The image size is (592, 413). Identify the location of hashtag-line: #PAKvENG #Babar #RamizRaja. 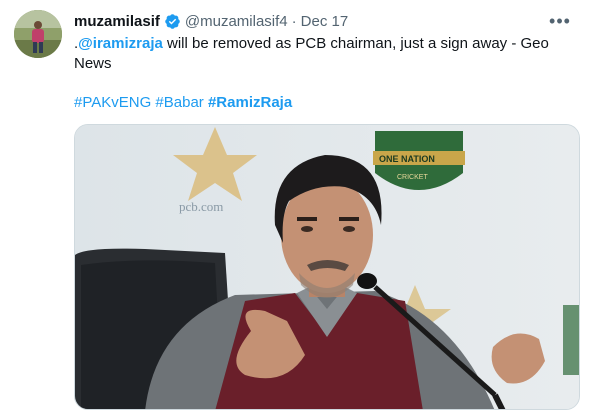
(324, 103).